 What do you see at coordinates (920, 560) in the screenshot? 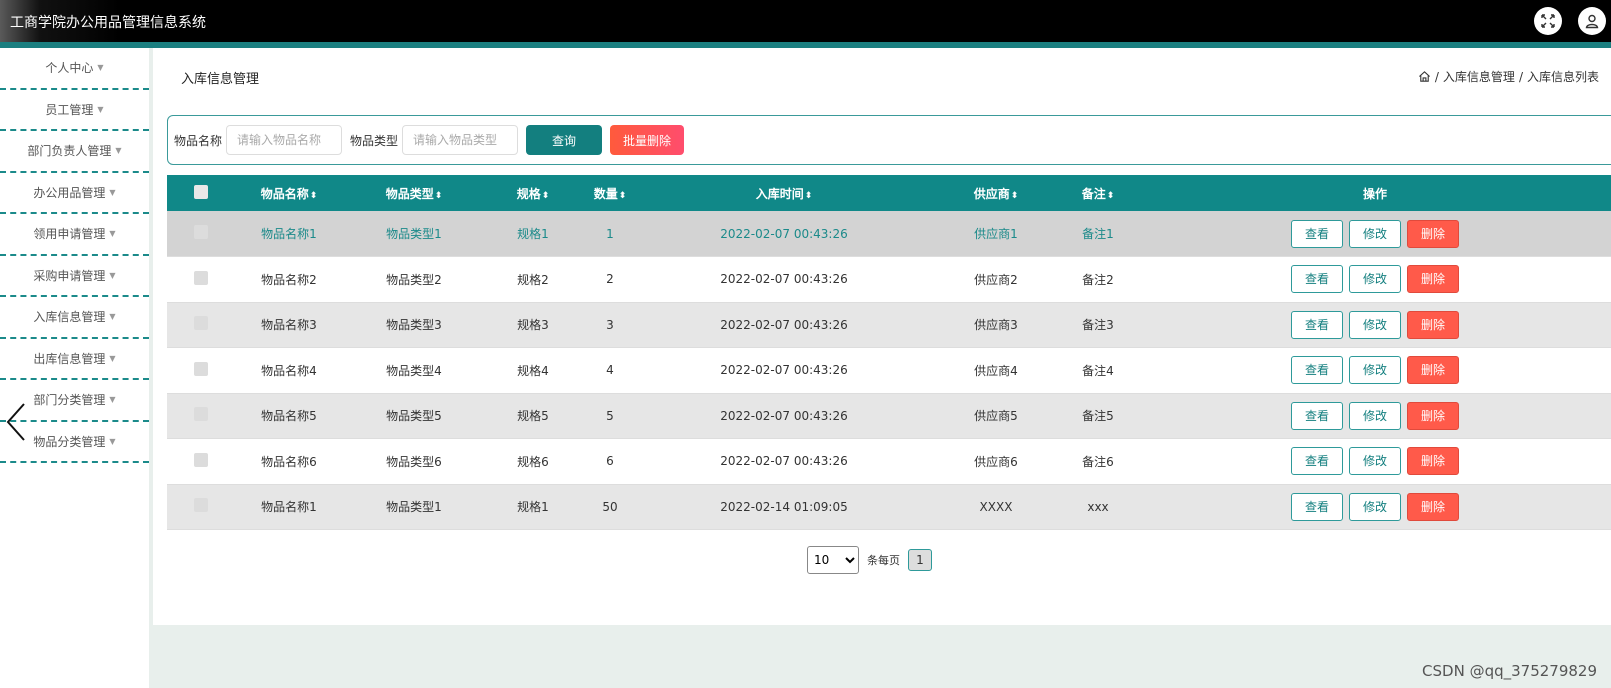
I see `page-button-1: 1` at bounding box center [920, 560].